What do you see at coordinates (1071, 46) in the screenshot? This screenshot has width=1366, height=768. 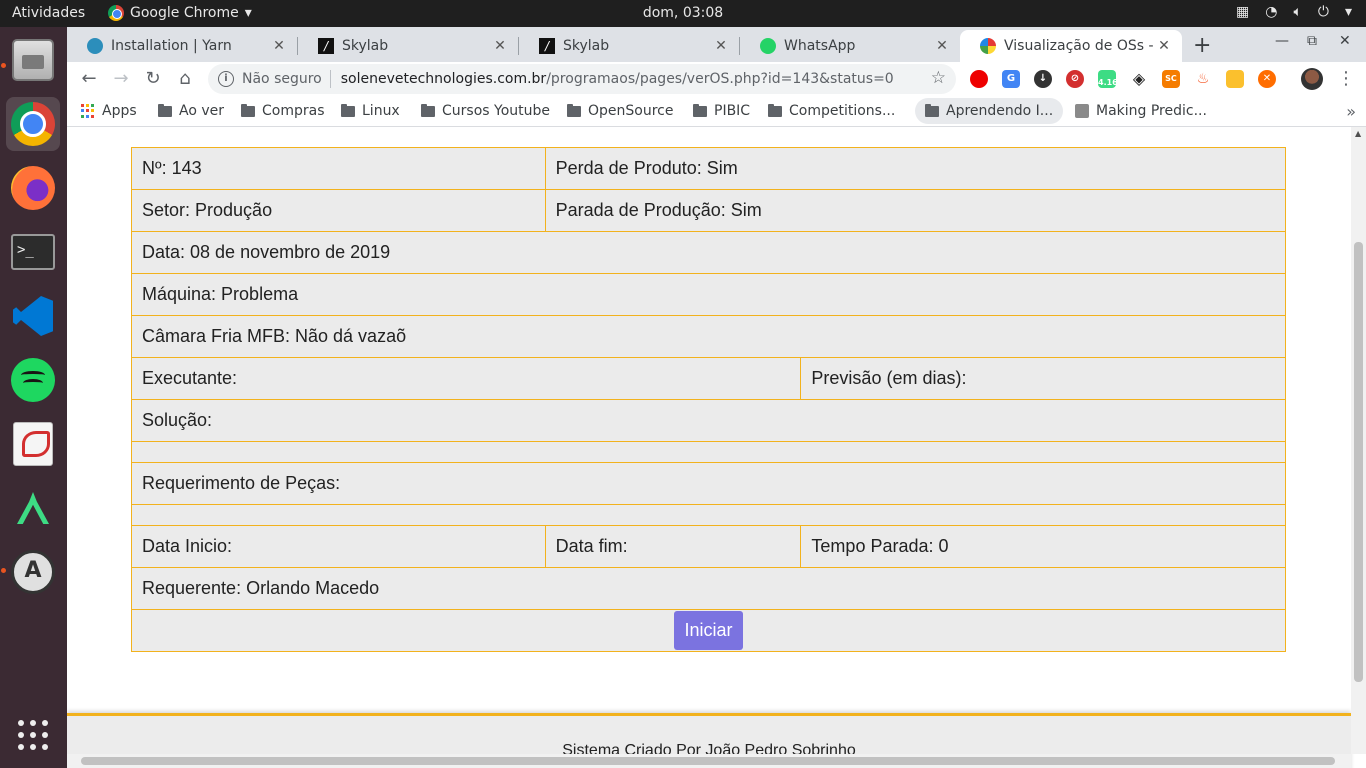 I see `tab-visualizacao-os: Visualização de OSs - R ✕` at bounding box center [1071, 46].